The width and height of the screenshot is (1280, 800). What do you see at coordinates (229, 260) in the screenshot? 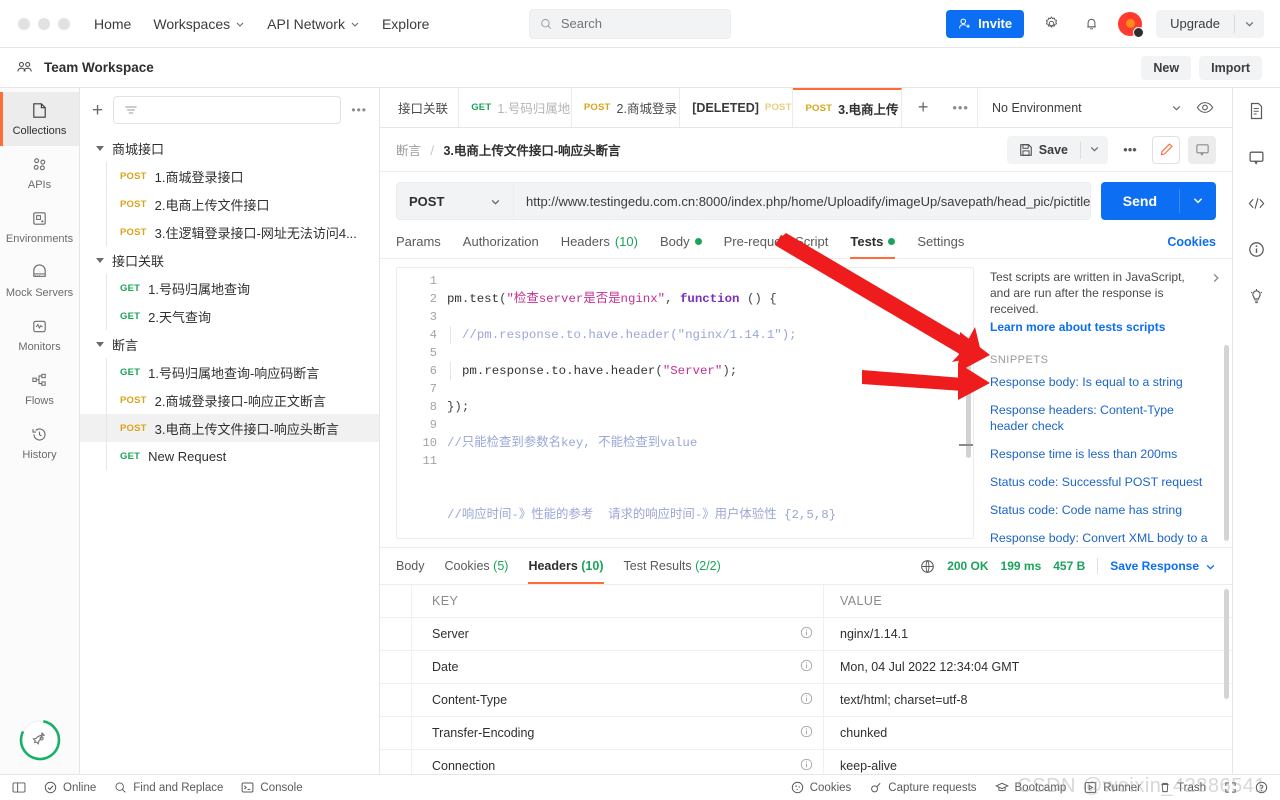
I see `tree-folder: 接口关联` at bounding box center [229, 260].